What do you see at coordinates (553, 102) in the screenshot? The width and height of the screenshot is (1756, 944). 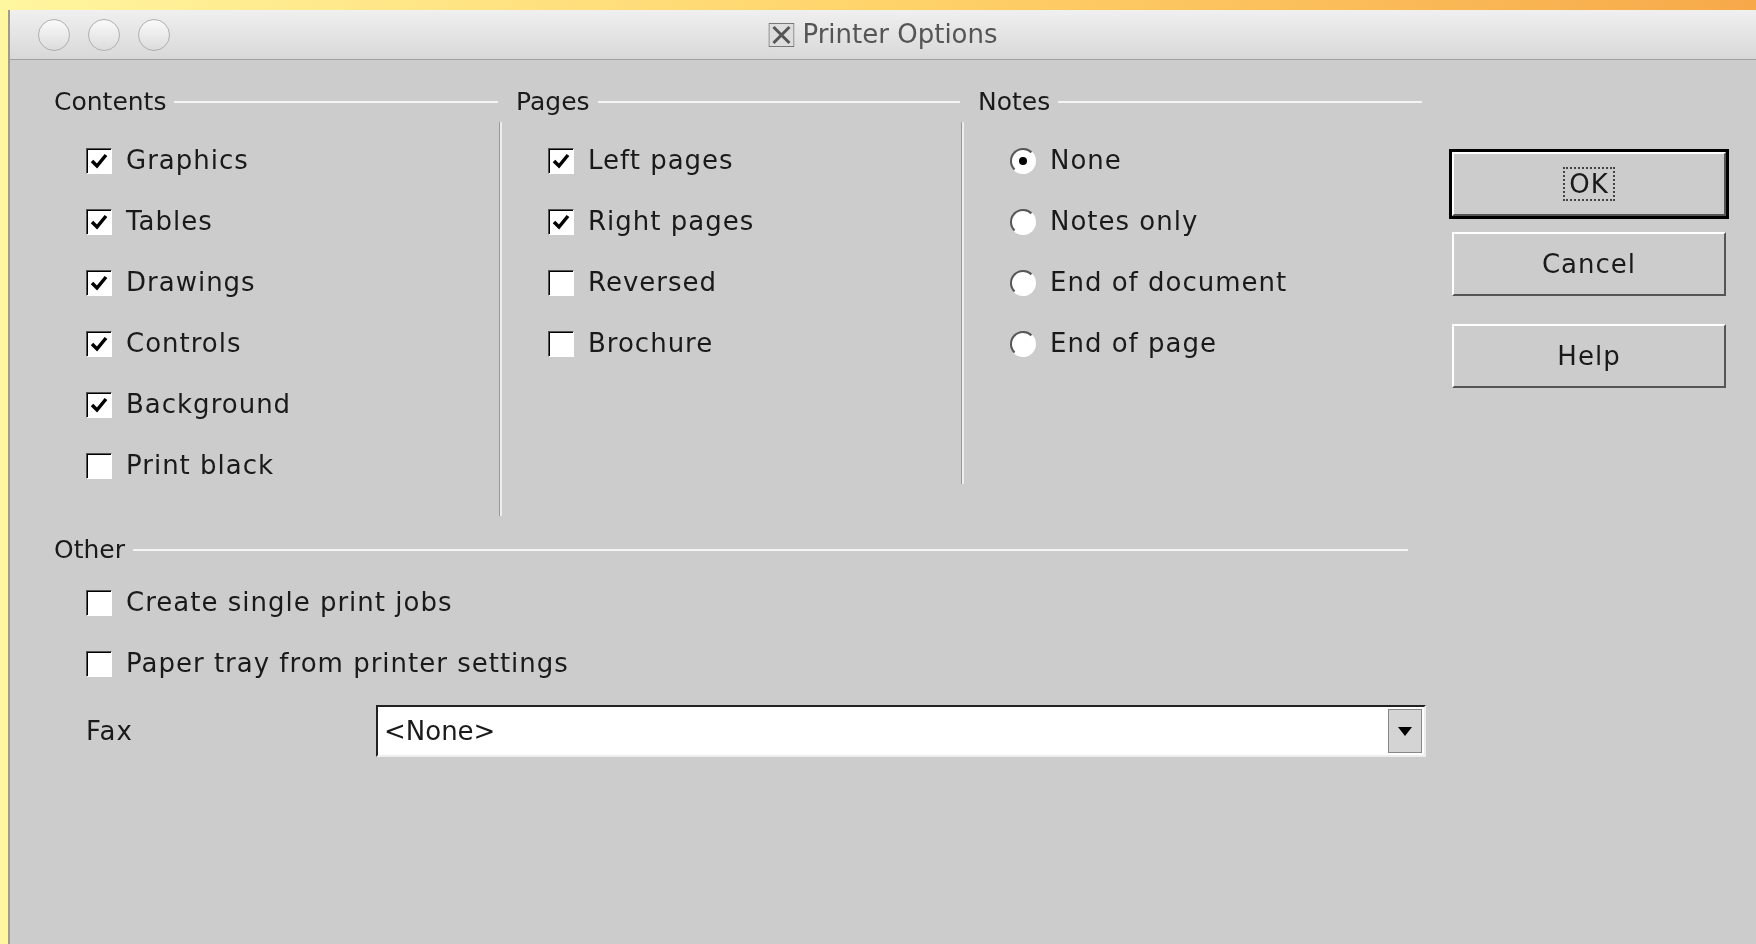 I see `group-title: Pages` at bounding box center [553, 102].